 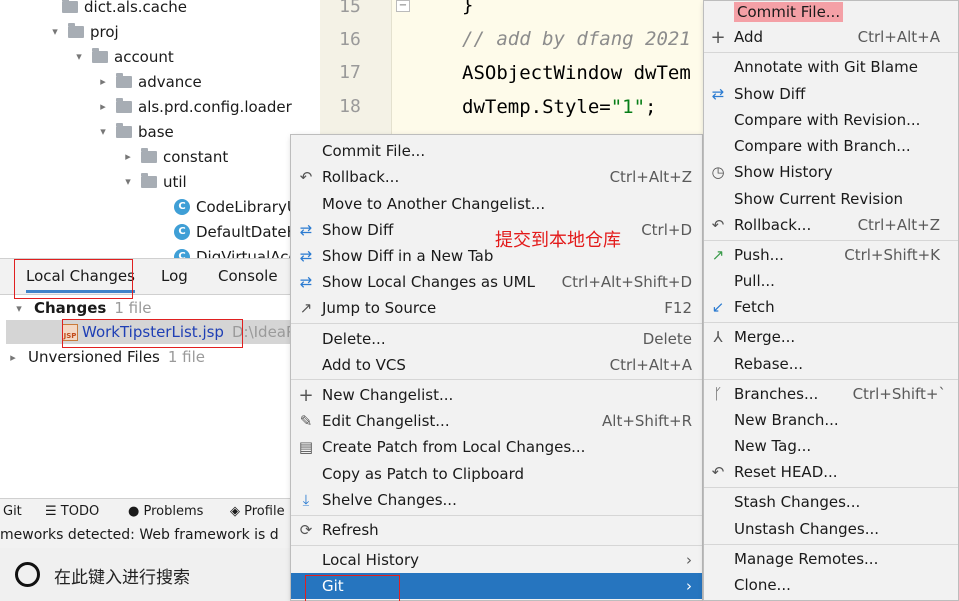 What do you see at coordinates (306, 282) in the screenshot?
I see `uml-icon: ⇄` at bounding box center [306, 282].